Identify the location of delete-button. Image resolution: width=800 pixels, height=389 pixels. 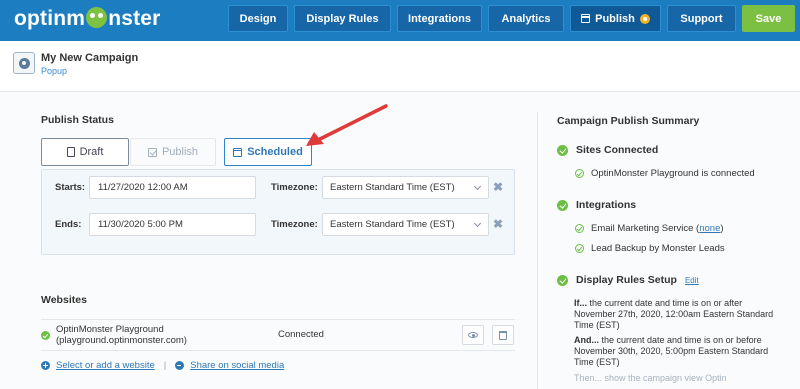
(503, 335).